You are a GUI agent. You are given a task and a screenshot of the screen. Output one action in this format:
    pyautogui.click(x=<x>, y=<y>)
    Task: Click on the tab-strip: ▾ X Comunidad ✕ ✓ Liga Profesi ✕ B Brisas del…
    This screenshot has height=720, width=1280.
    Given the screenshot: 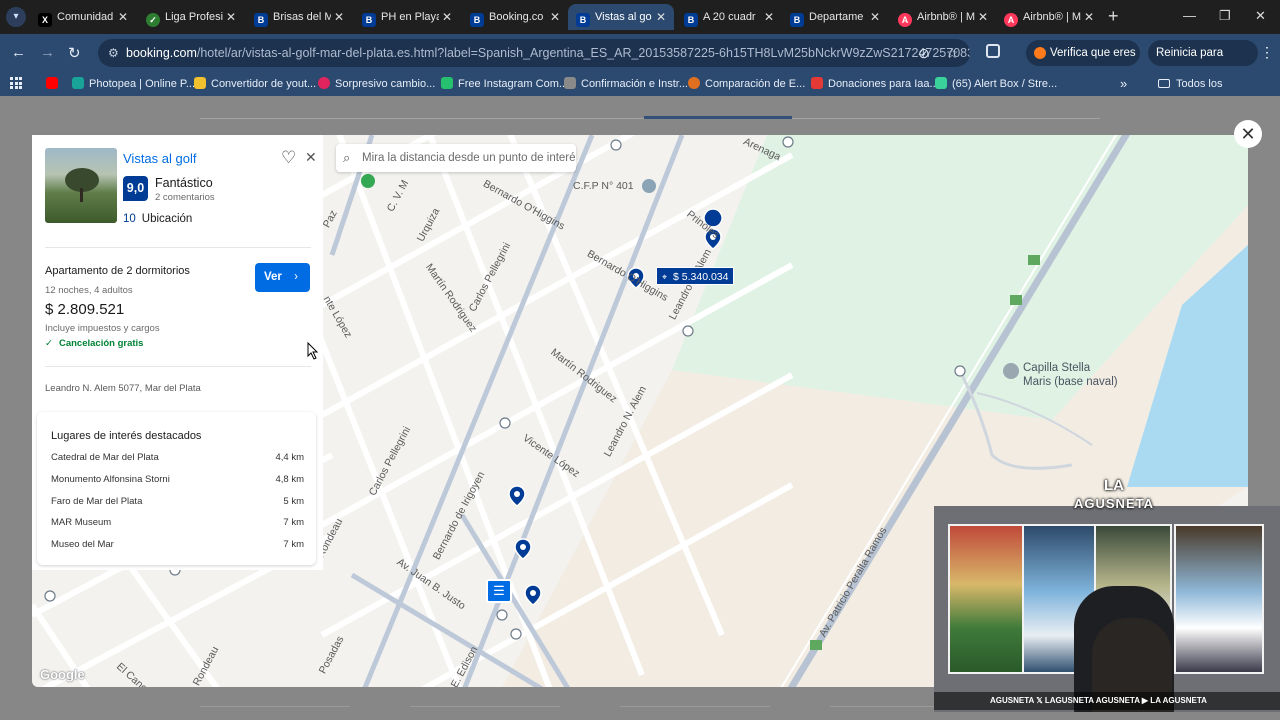 What is the action you would take?
    pyautogui.click(x=640, y=17)
    